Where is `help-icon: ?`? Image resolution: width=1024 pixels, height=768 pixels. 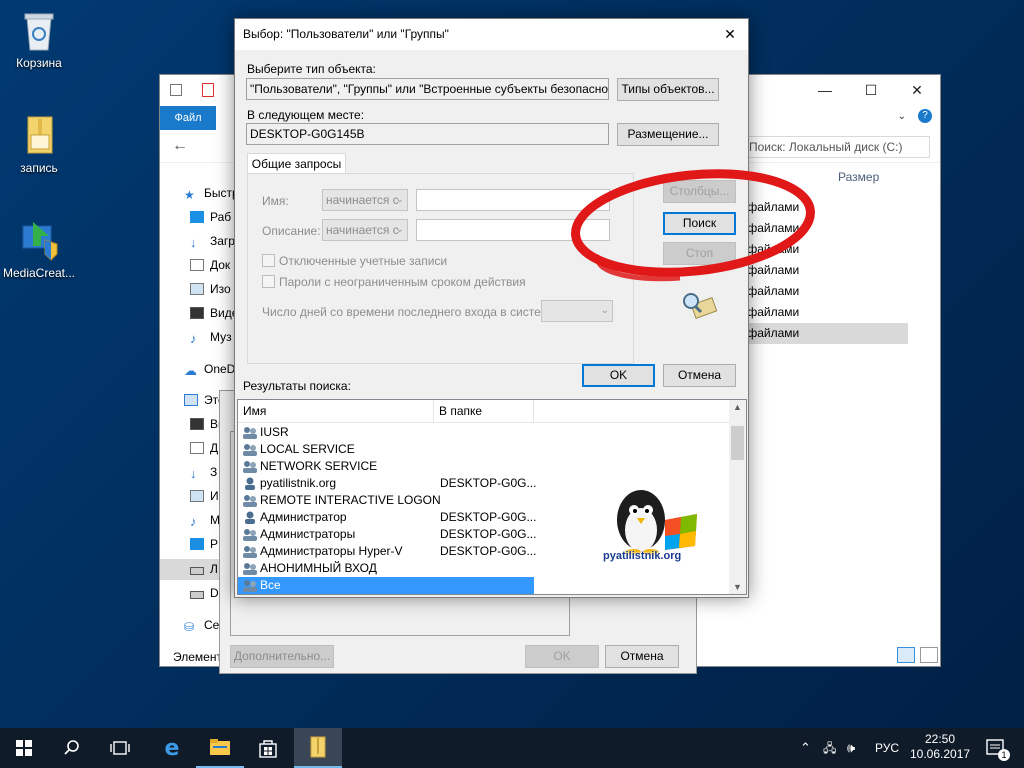
help-icon: ? is located at coordinates (925, 116).